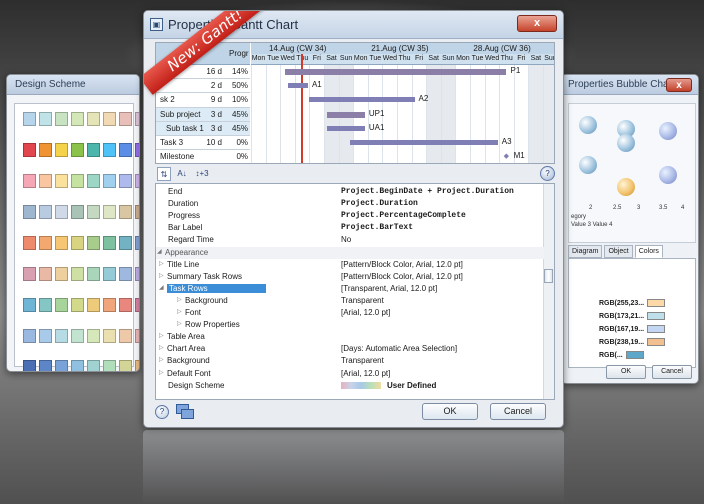 This screenshot has height=504, width=704. What do you see at coordinates (182, 174) in the screenshot?
I see `sort-az-button: A↓` at bounding box center [182, 174].